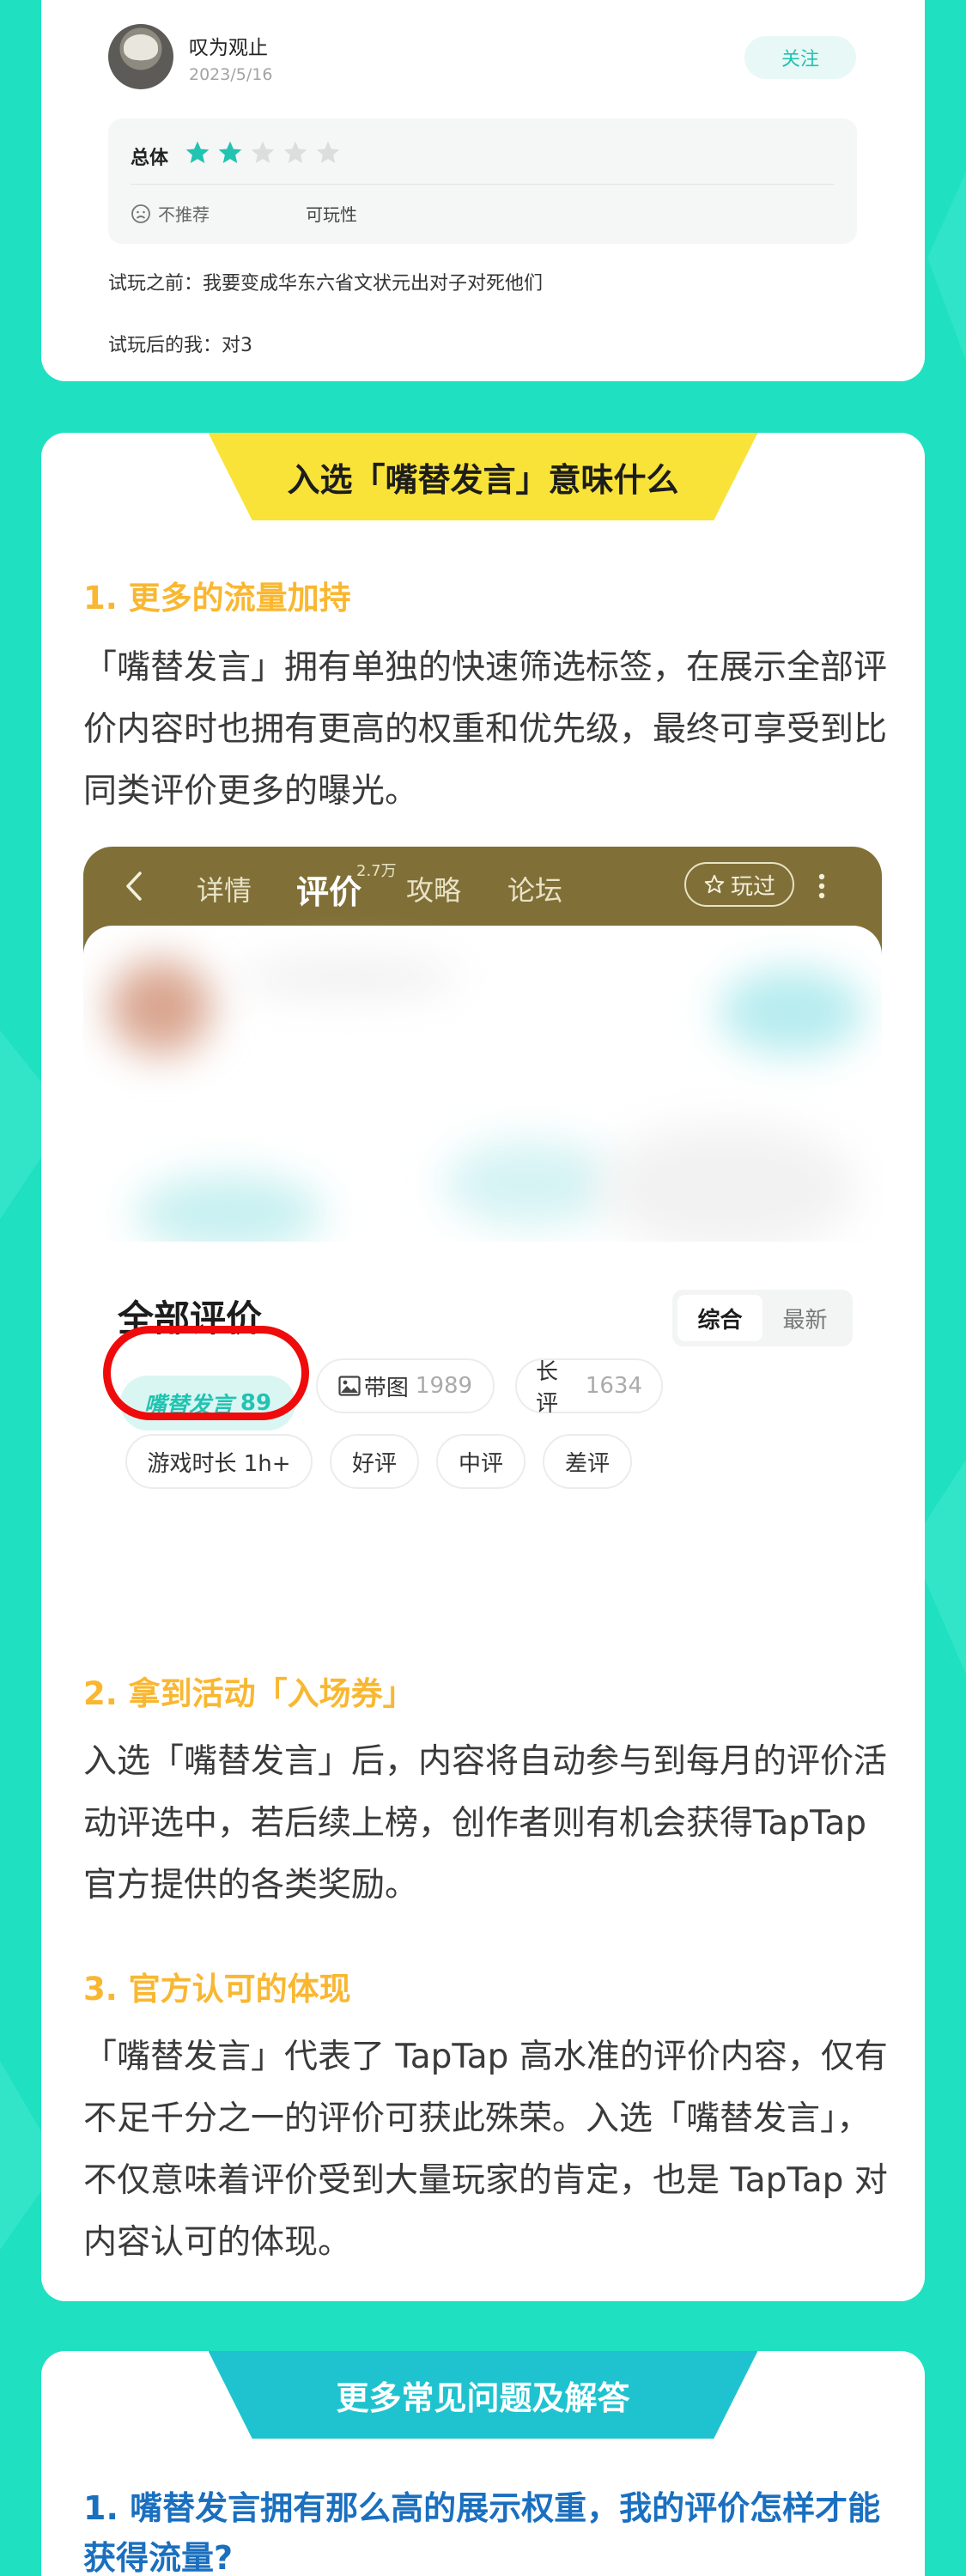 Image resolution: width=966 pixels, height=2576 pixels. Describe the element at coordinates (140, 213) in the screenshot. I see `frown-face-icon` at that location.